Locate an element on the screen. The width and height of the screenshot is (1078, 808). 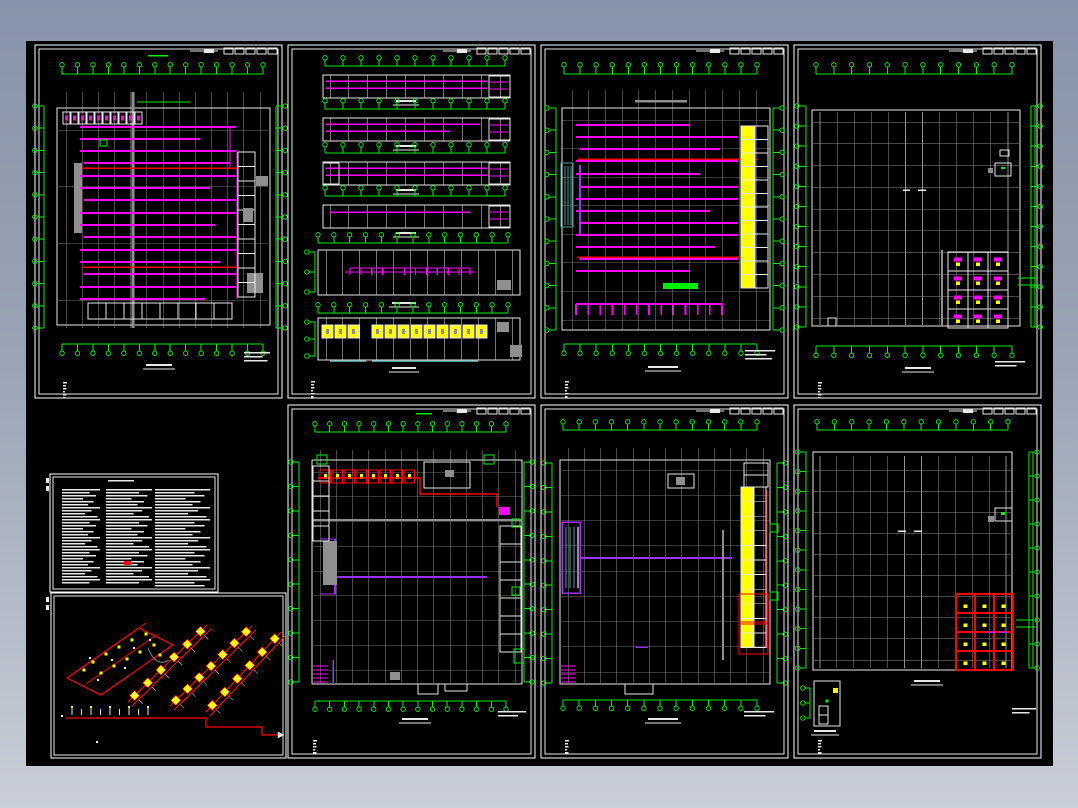
9 is located at coordinates (429, 331).